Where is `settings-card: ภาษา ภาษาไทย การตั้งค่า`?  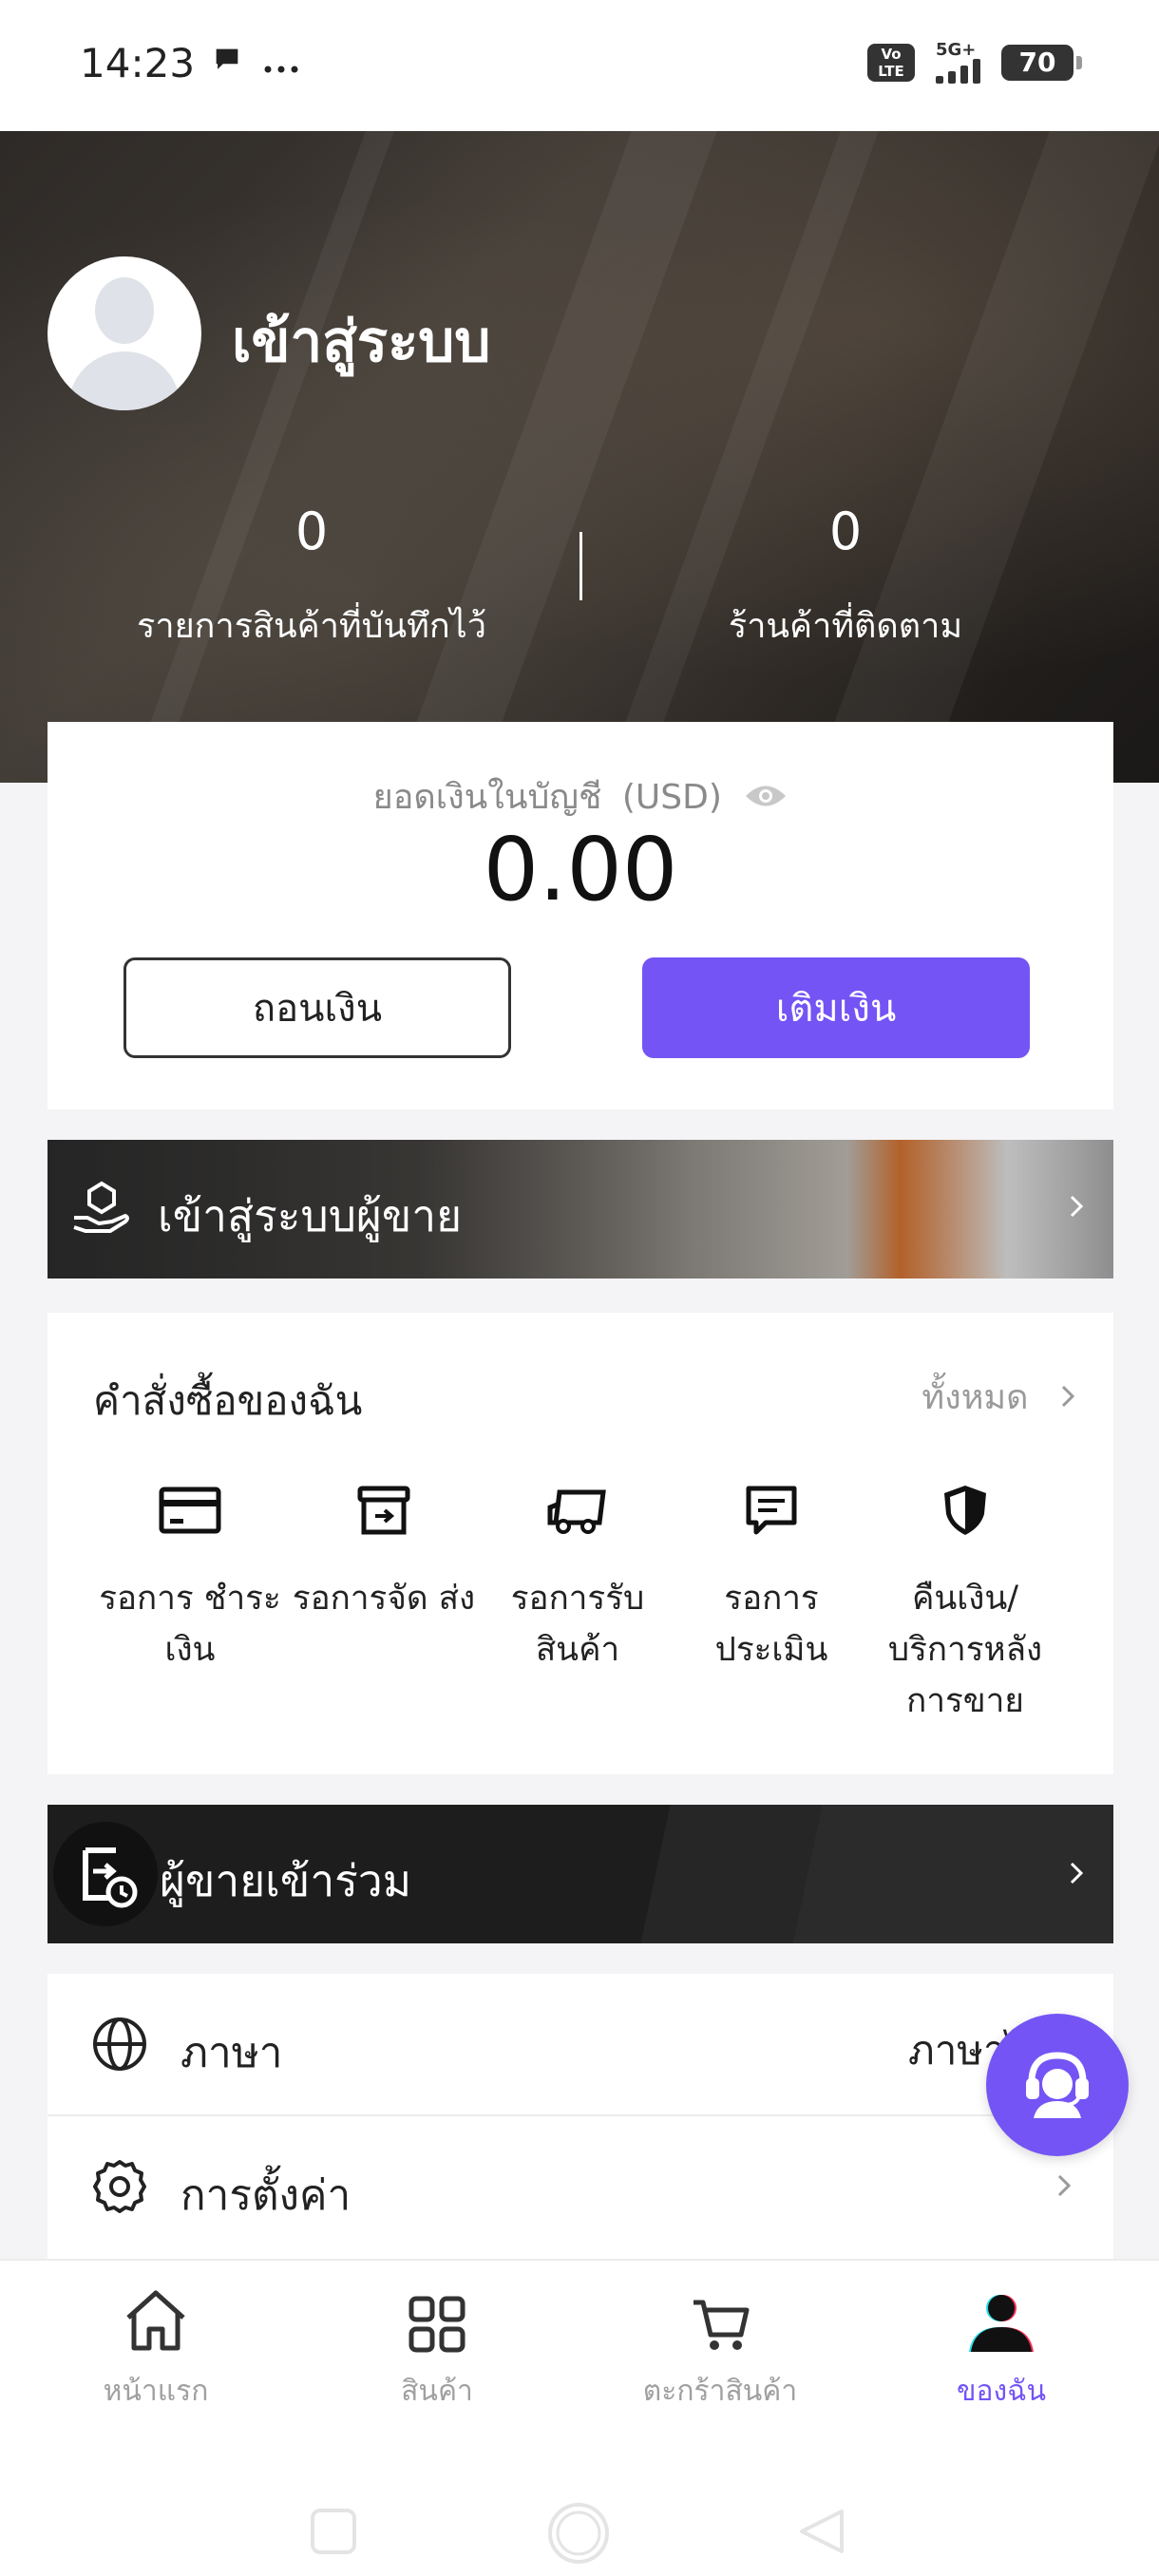 settings-card: ภาษา ภาษาไทย การตั้งค่า is located at coordinates (580, 2116).